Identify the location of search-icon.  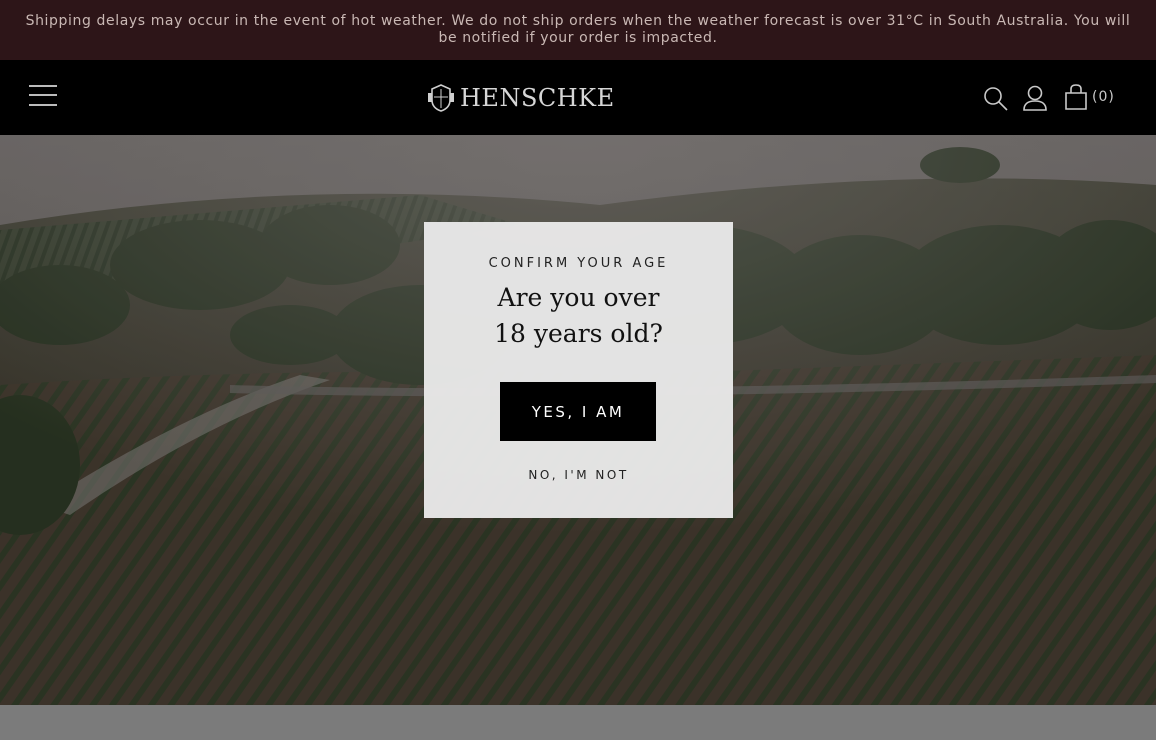
(996, 99).